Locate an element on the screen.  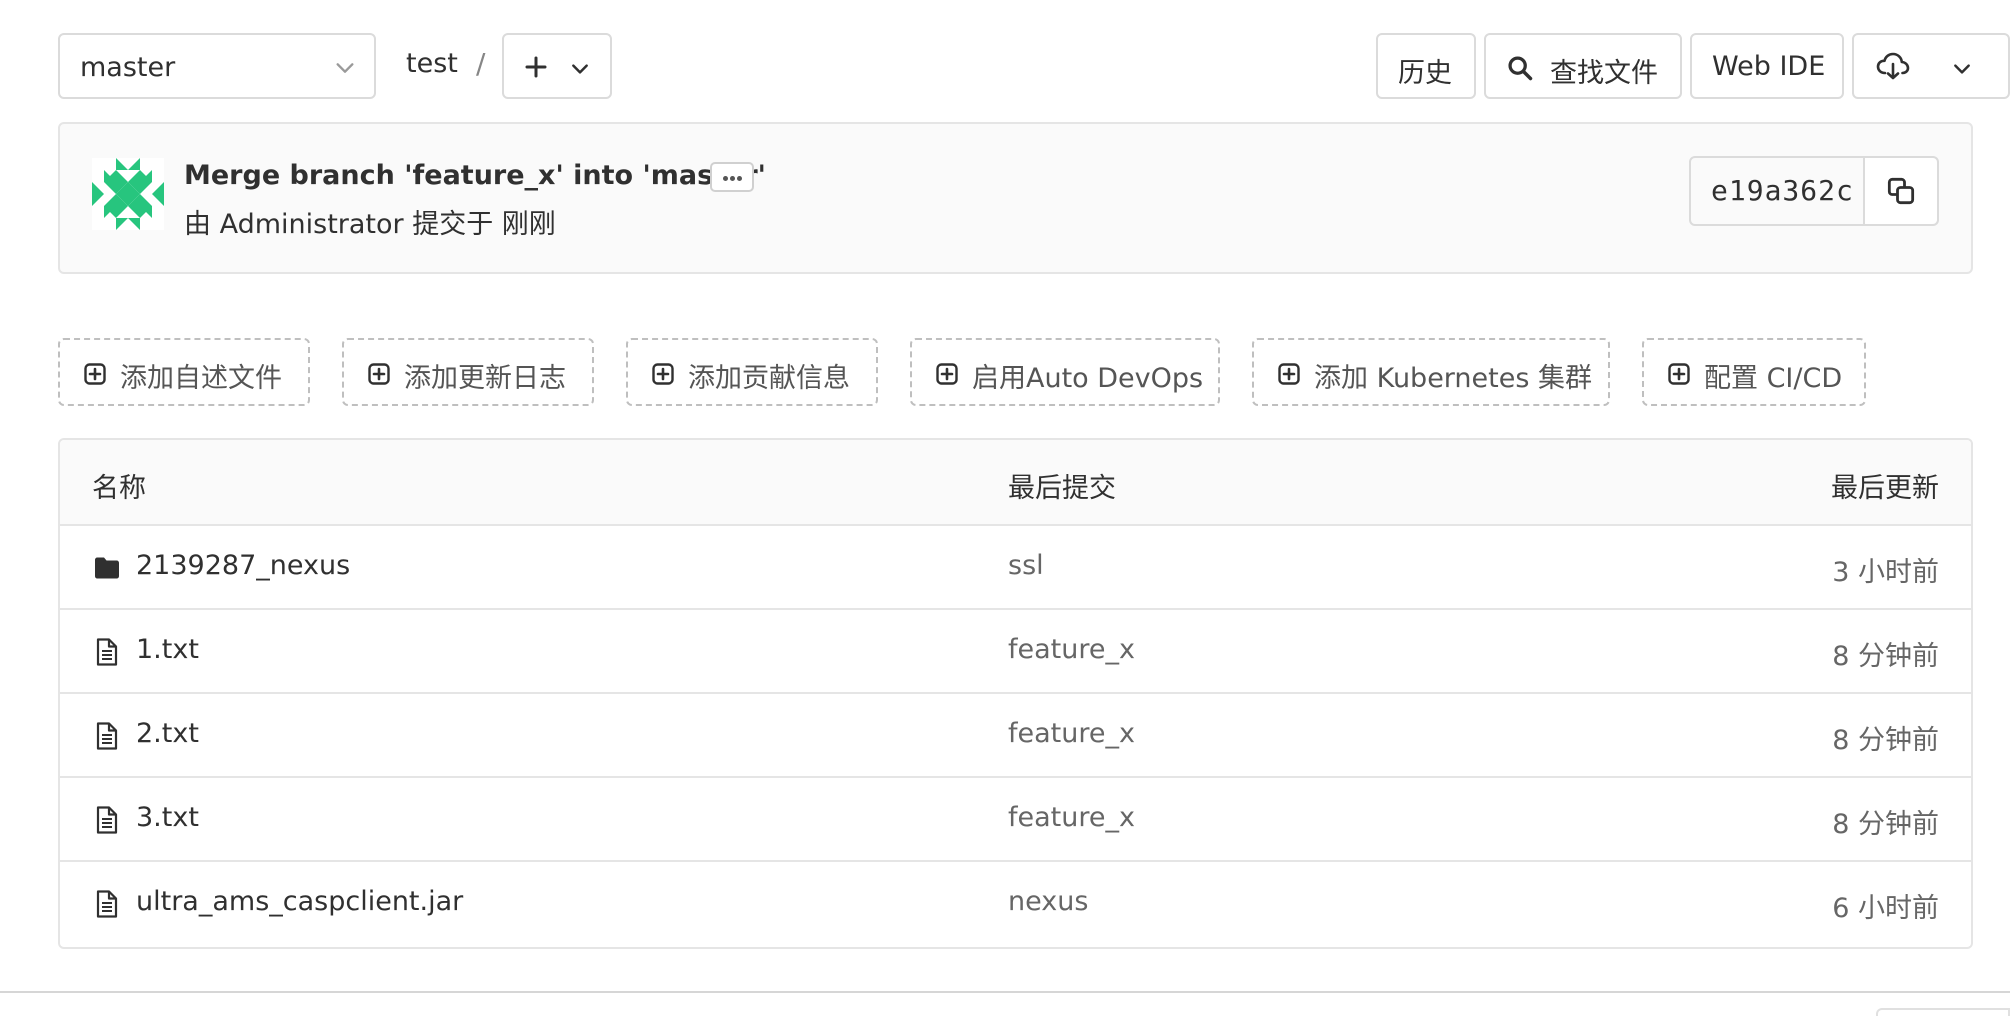
find-file-label: 查找文件 is located at coordinates (1604, 73).